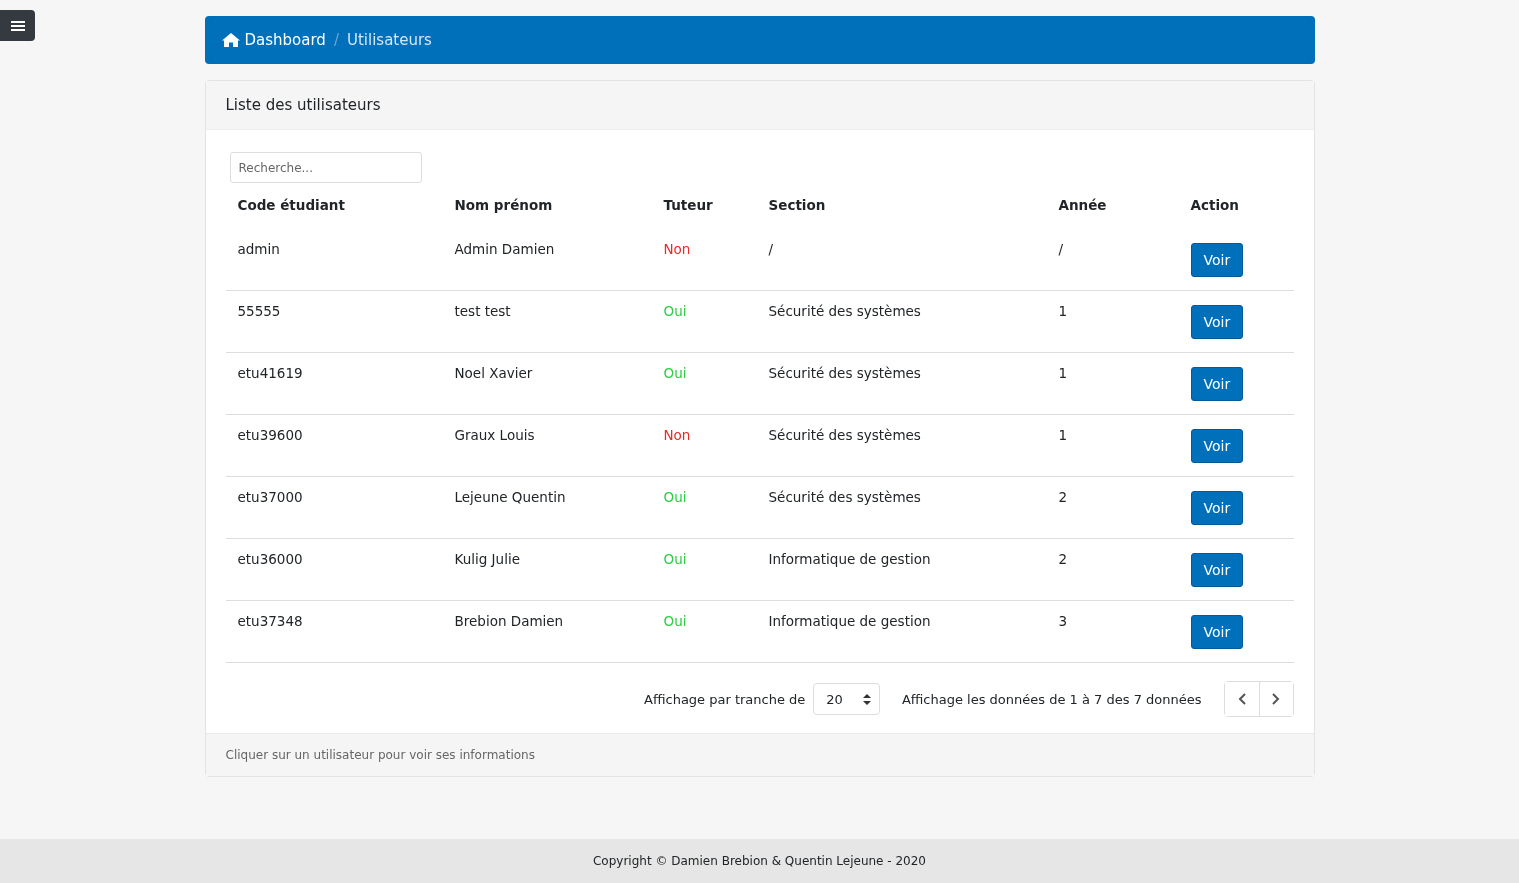 The width and height of the screenshot is (1519, 883). I want to click on table-cell: Noel Xavier, so click(547, 383).